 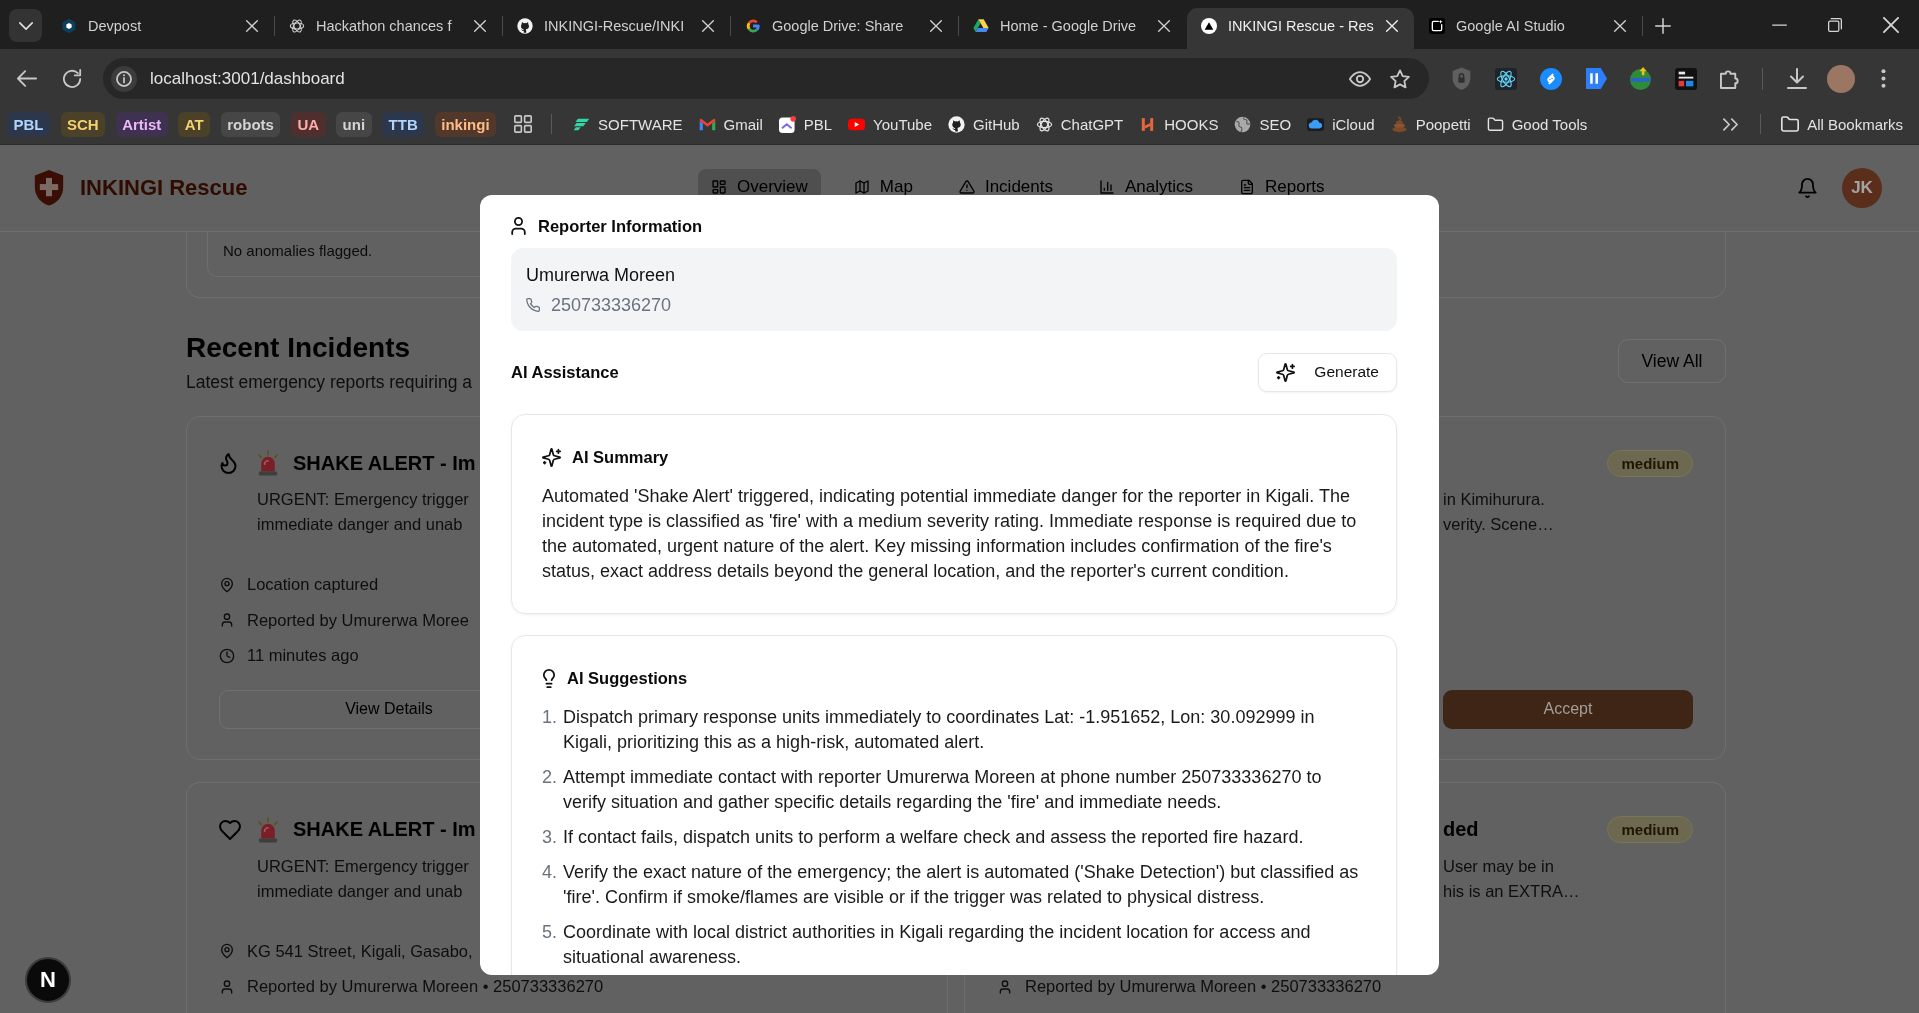 What do you see at coordinates (28, 124) in the screenshot?
I see `bookmark-group: PBL` at bounding box center [28, 124].